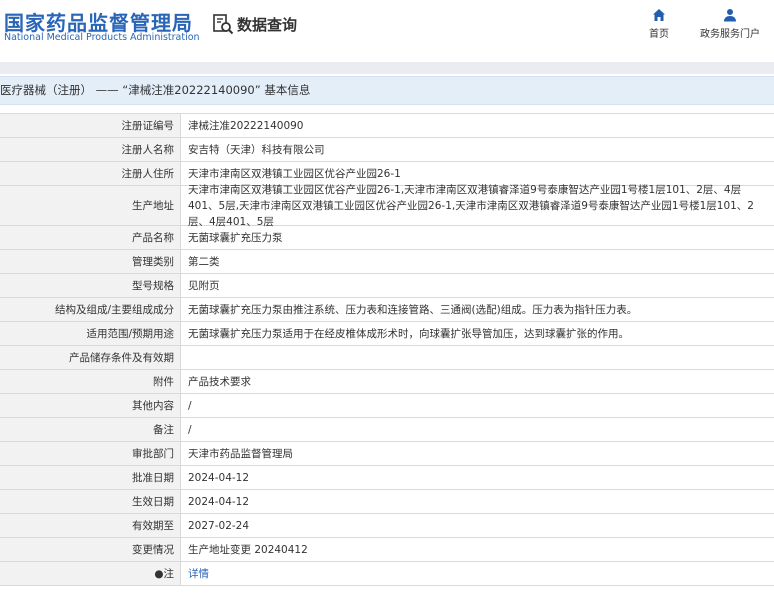 The height and width of the screenshot is (600, 774). What do you see at coordinates (387, 502) in the screenshot?
I see `table-row: 生效日期 2024-04-12` at bounding box center [387, 502].